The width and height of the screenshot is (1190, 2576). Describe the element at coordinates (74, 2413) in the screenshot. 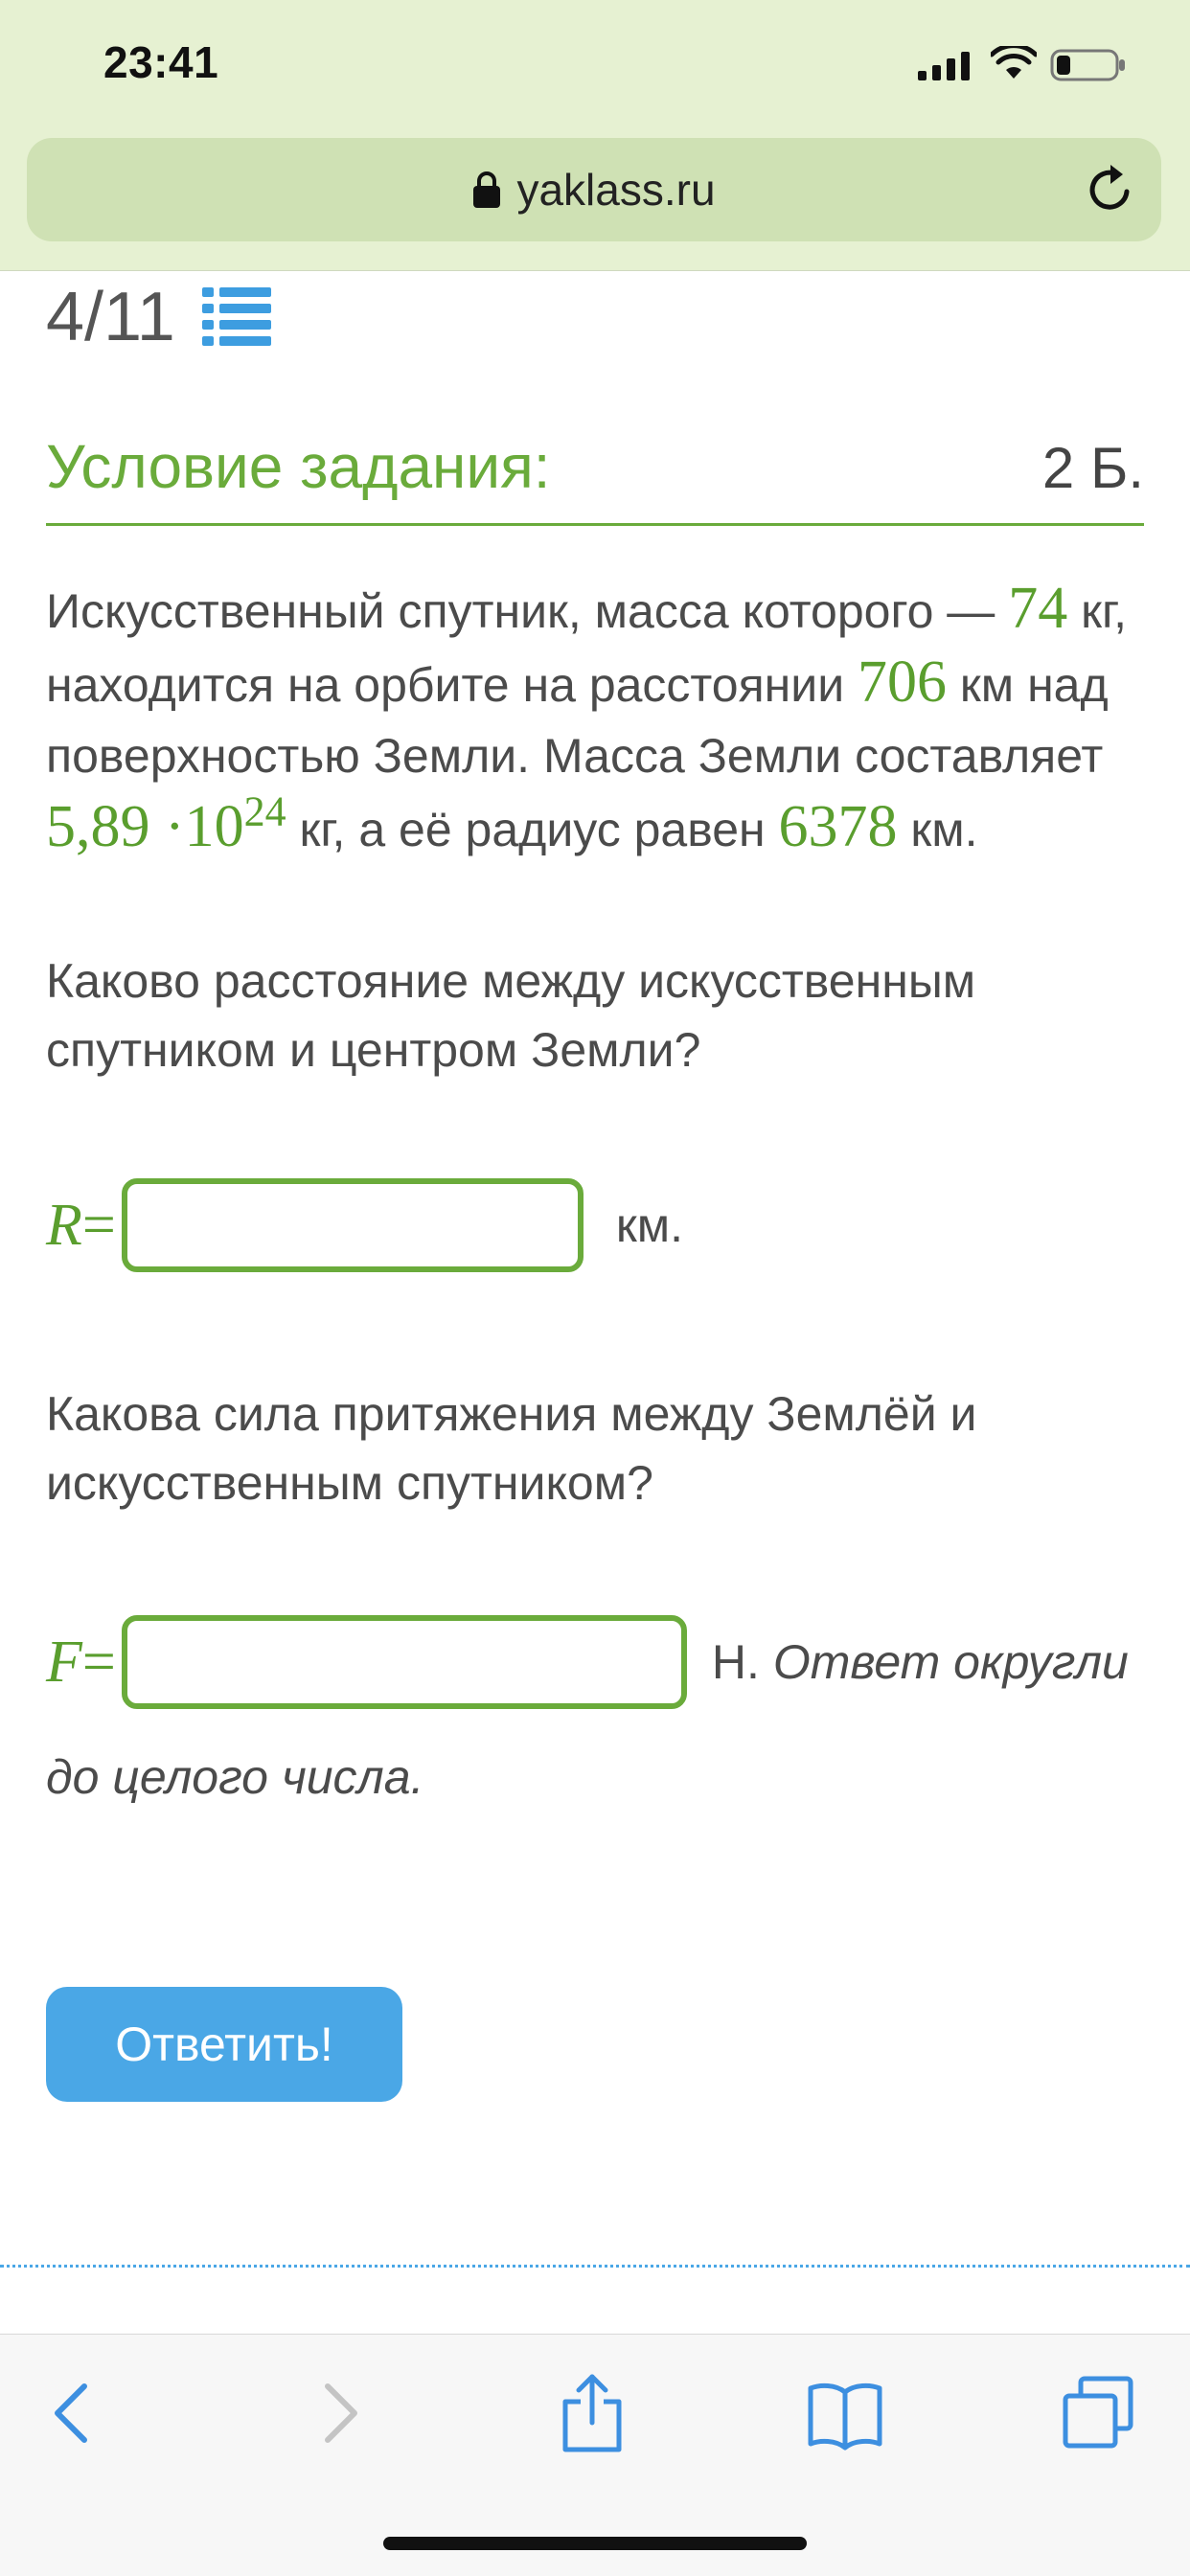

I see `back-icon` at that location.